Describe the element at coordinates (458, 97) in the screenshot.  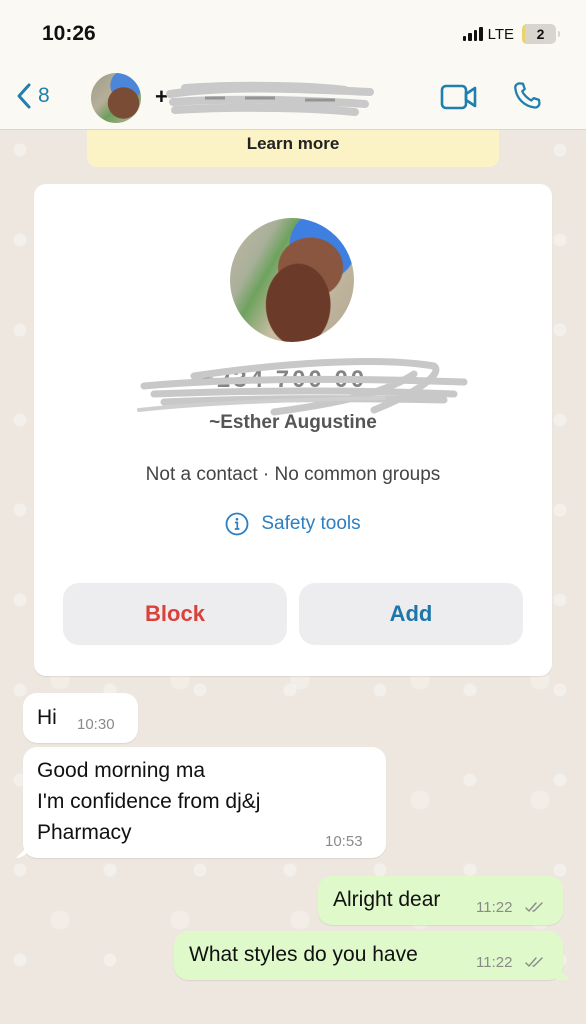
I see `video-camera-icon` at that location.